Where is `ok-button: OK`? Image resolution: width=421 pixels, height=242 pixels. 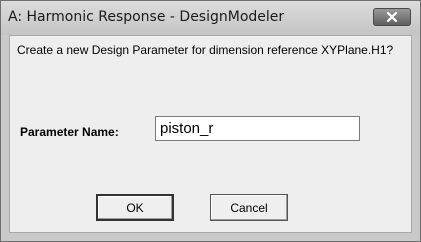
ok-button: OK is located at coordinates (135, 207).